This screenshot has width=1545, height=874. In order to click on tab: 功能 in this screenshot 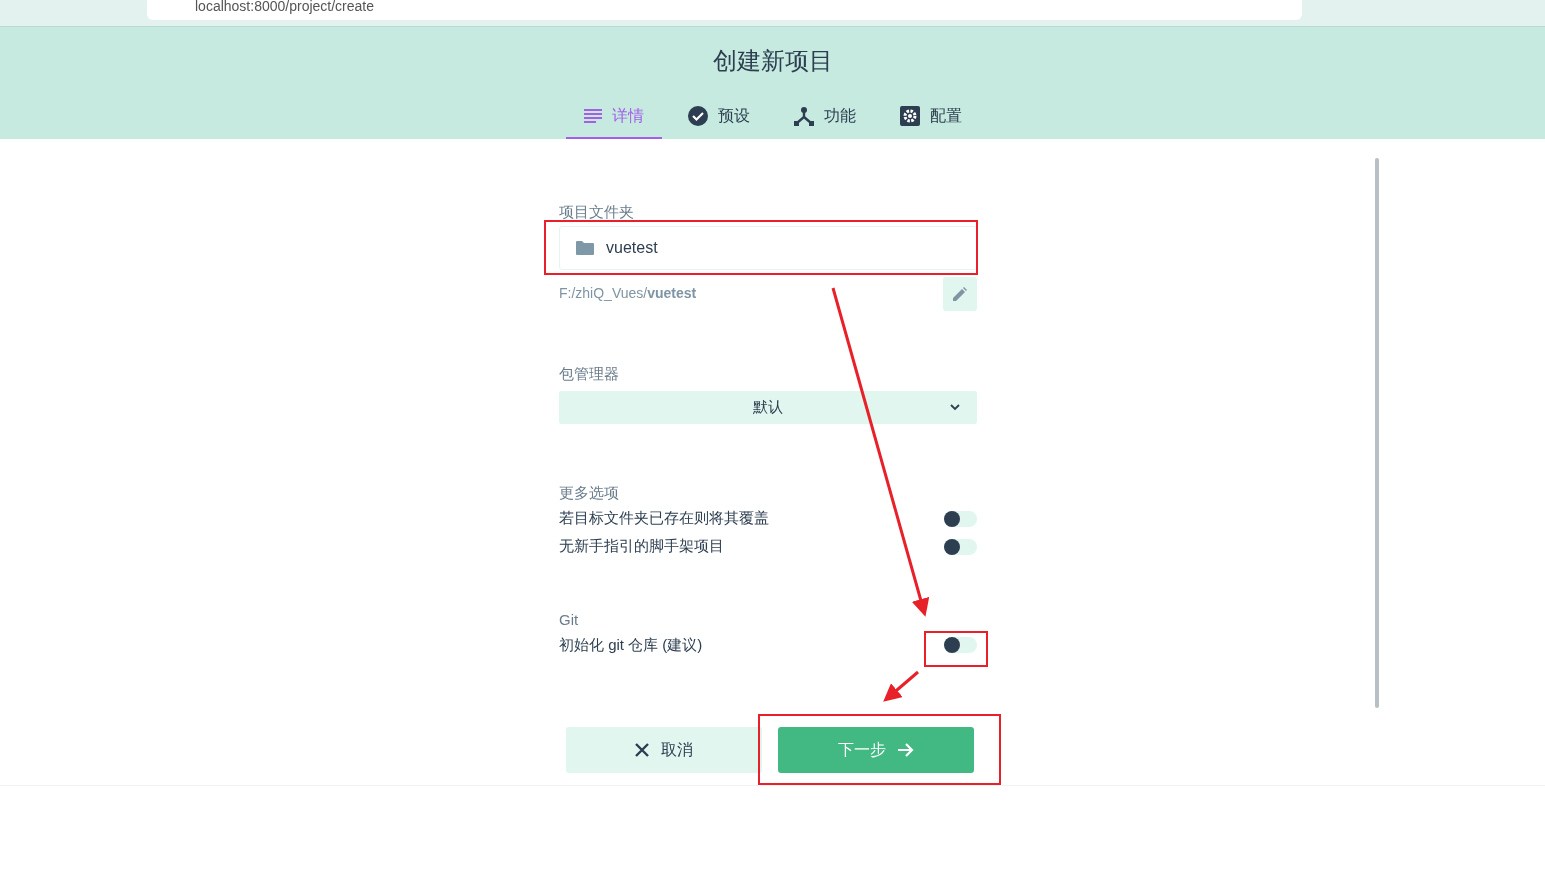, I will do `click(824, 118)`.